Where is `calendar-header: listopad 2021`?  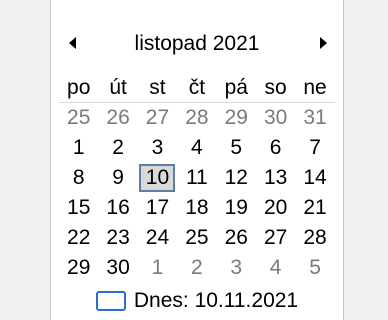
calendar-header: listopad 2021 is located at coordinates (197, 44).